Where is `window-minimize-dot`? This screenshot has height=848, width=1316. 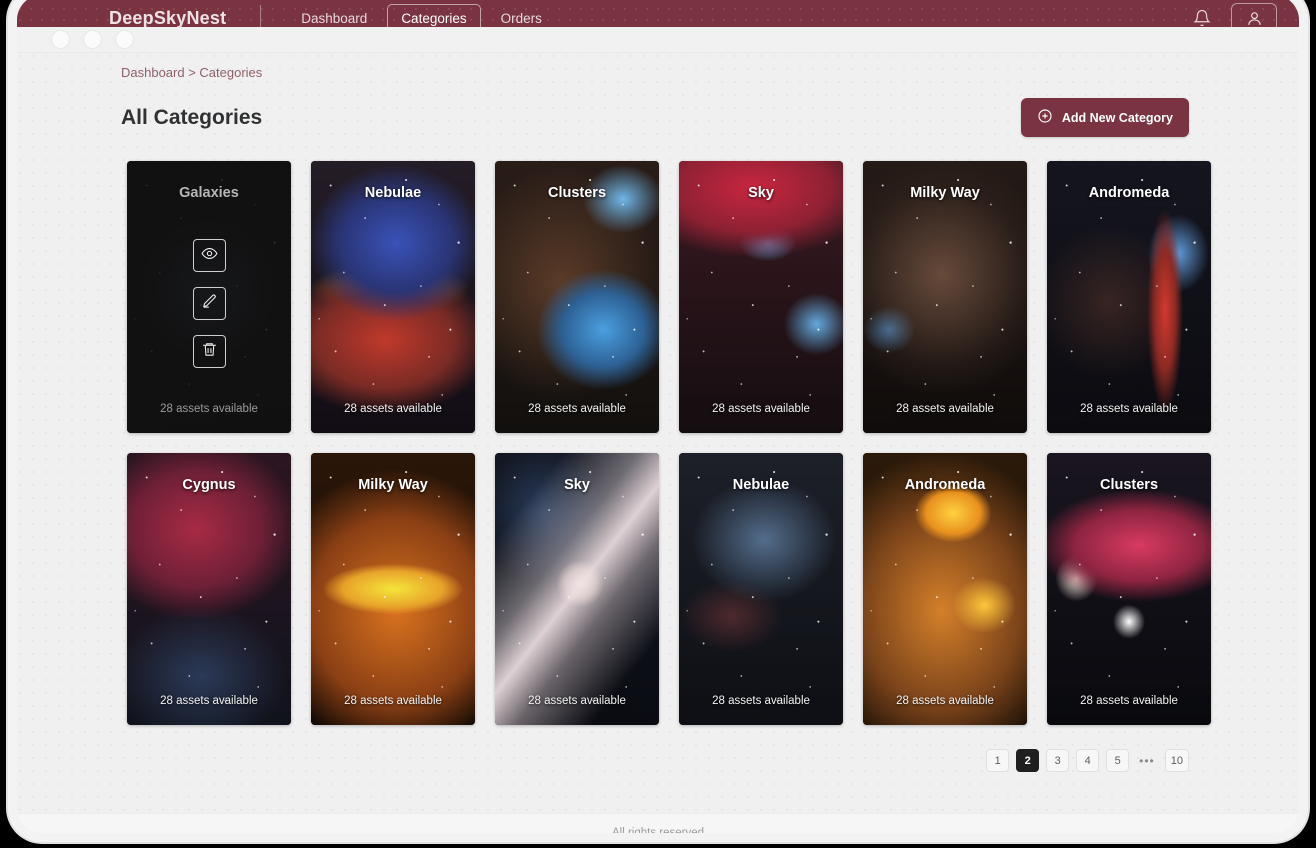
window-minimize-dot is located at coordinates (92, 39).